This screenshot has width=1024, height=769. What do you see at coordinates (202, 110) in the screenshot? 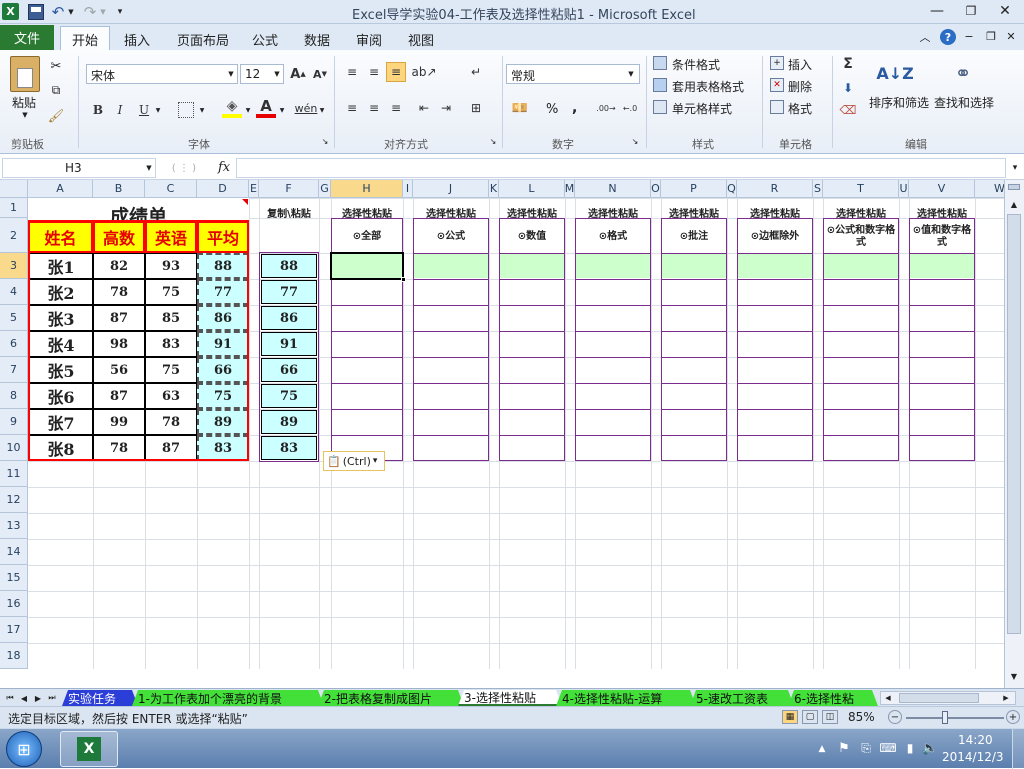
I see `borders-dropdown-icon: ▼` at bounding box center [202, 110].